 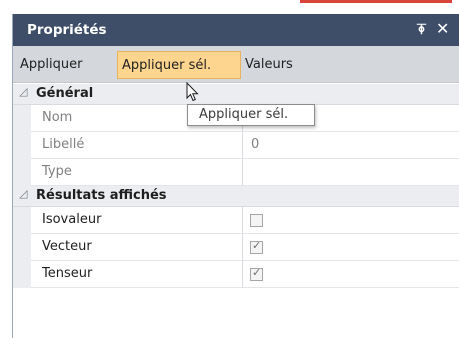 I want to click on vecteur-checkbox: ✓, so click(x=256, y=246).